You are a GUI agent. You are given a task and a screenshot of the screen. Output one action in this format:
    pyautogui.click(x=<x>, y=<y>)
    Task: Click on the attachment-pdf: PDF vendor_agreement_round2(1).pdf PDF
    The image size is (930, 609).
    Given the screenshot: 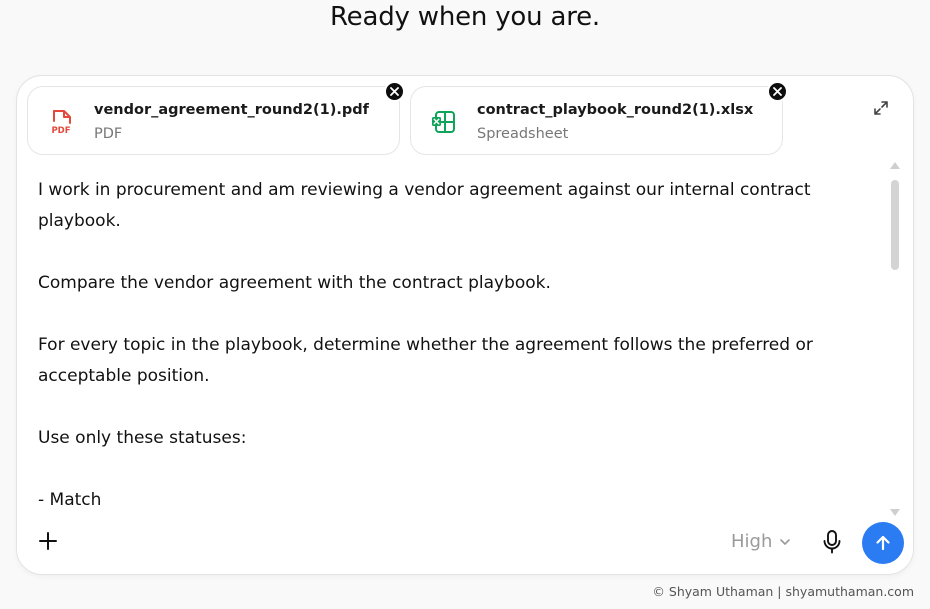 What is the action you would take?
    pyautogui.click(x=216, y=118)
    